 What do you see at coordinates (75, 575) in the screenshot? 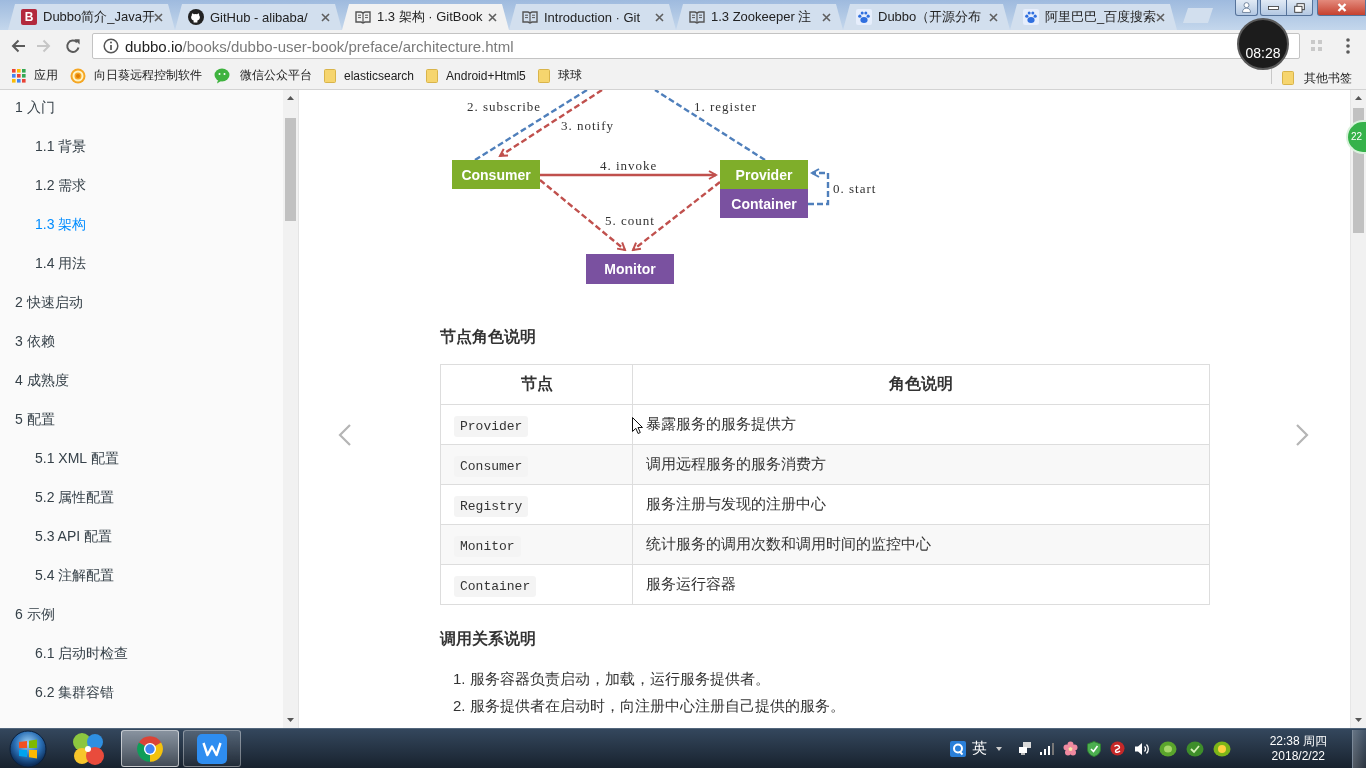
I see `sidebar-item: 5.4 注解配置` at bounding box center [75, 575].